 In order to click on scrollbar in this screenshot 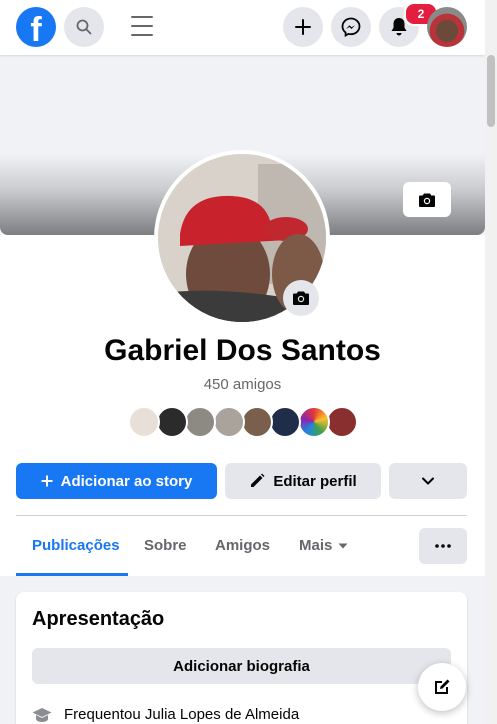, I will do `click(491, 362)`.